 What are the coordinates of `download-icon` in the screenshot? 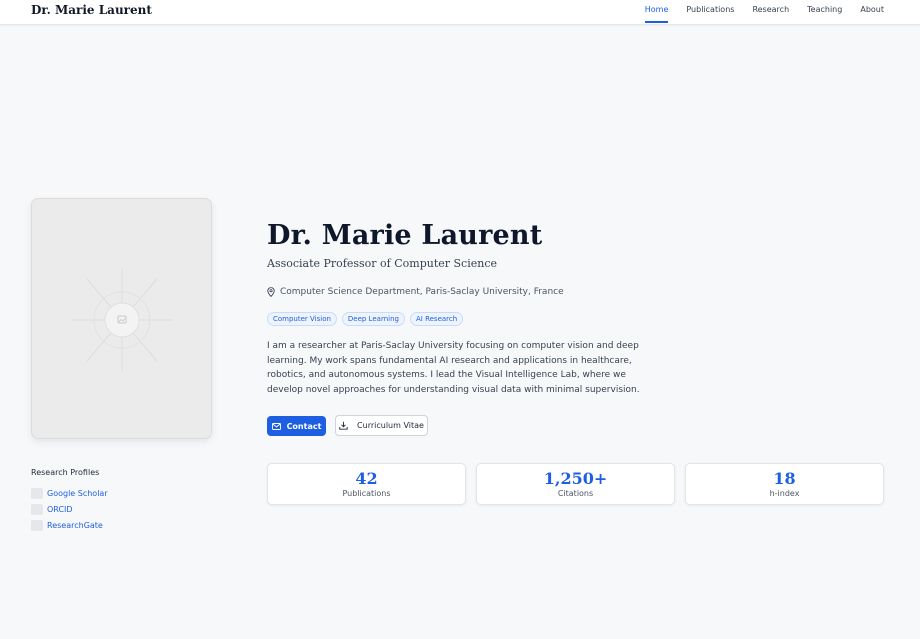 It's located at (343, 425).